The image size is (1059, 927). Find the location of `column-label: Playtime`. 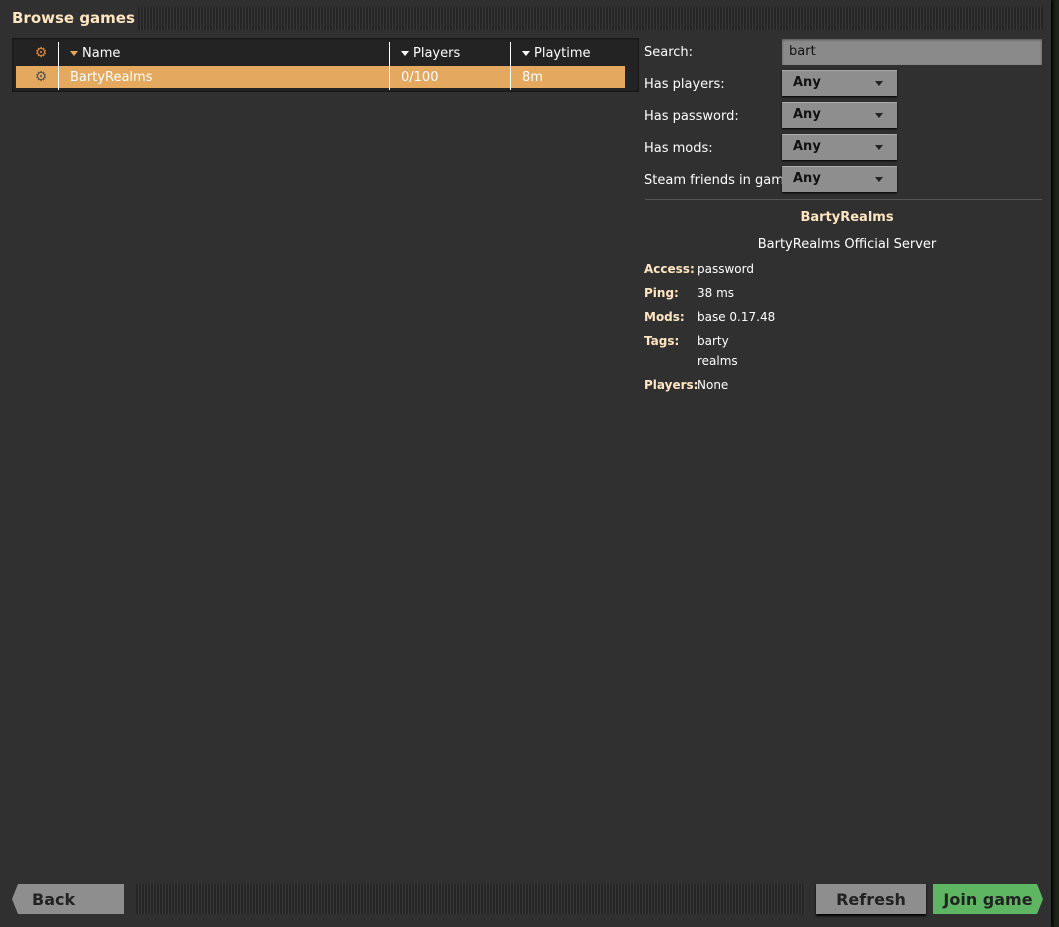

column-label: Playtime is located at coordinates (562, 53).